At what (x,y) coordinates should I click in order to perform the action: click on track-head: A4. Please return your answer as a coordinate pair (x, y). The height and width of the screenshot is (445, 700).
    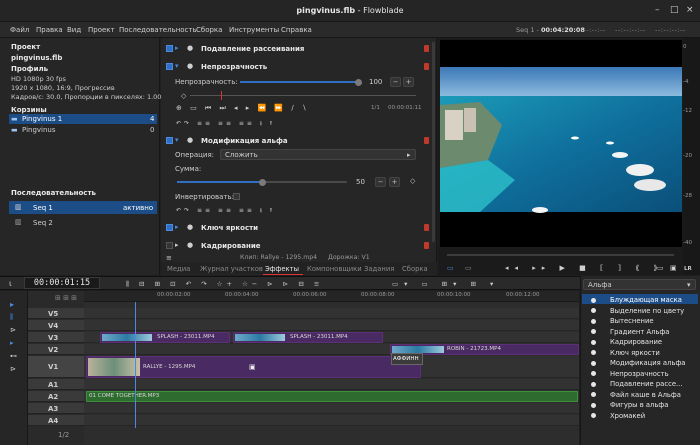
    Looking at the image, I should click on (56, 420).